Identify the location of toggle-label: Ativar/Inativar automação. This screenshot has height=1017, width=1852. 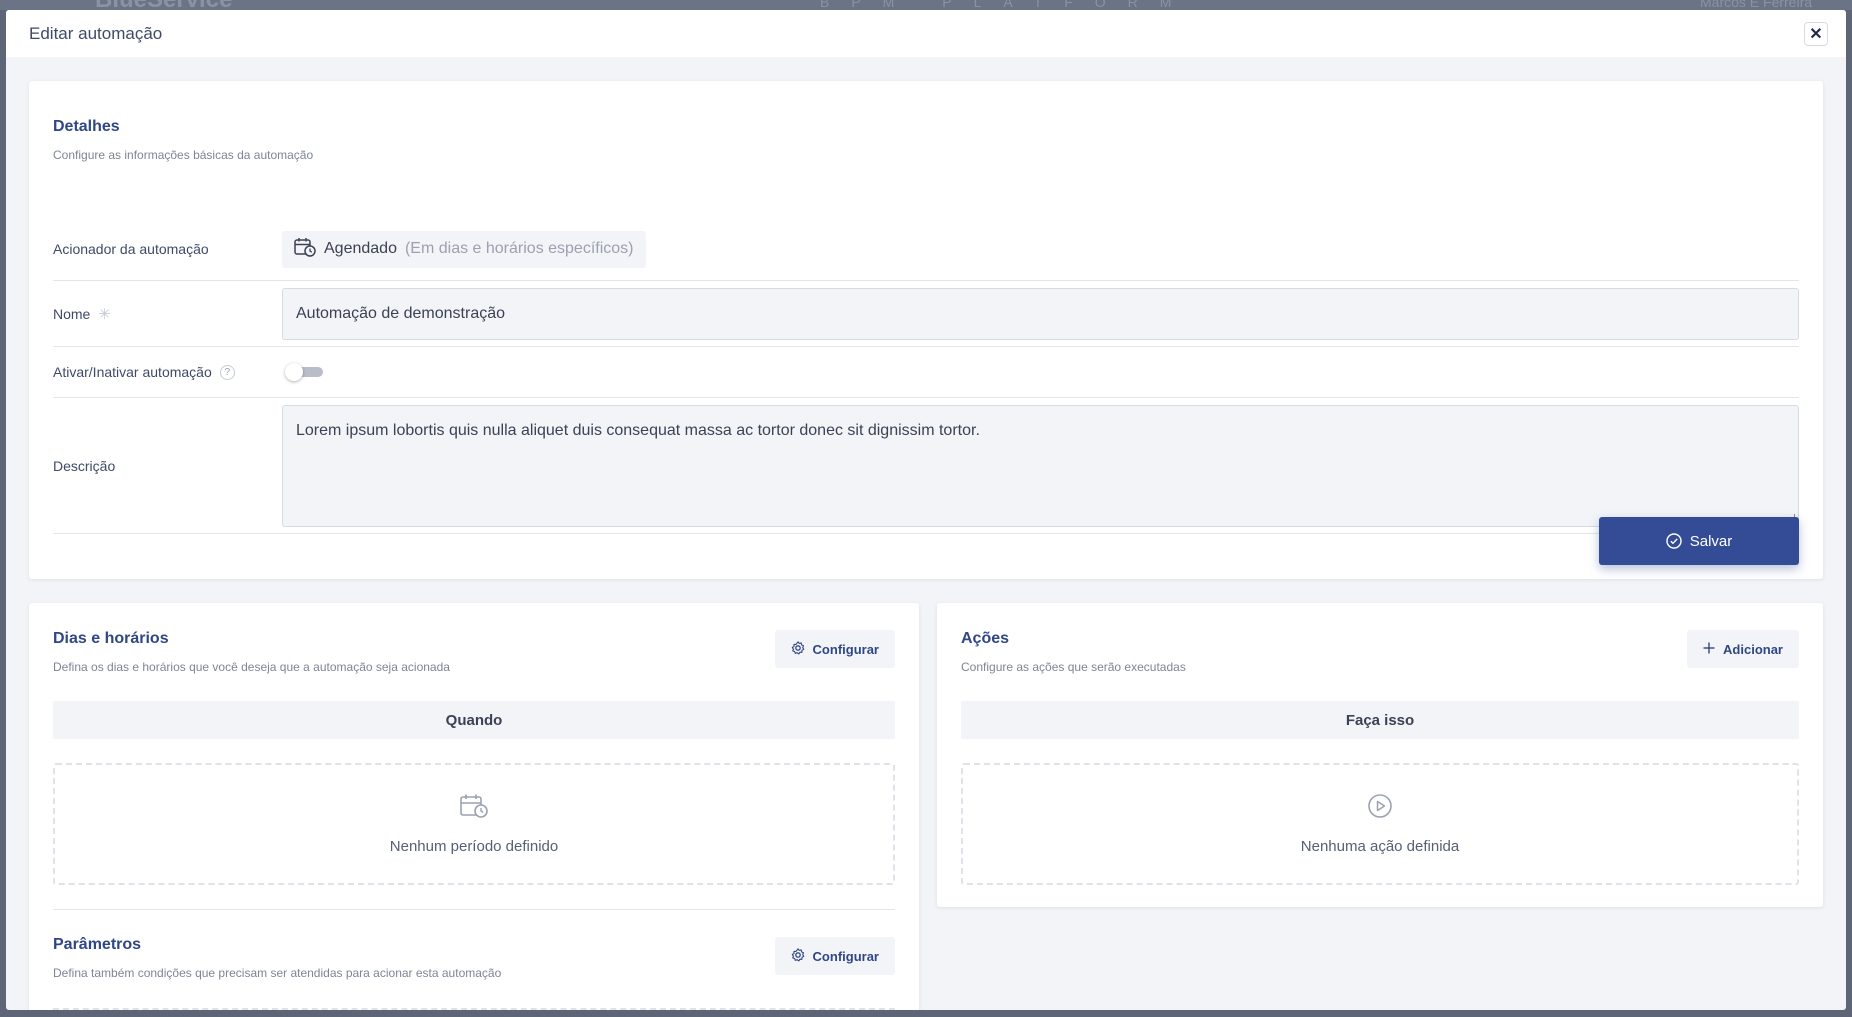
(132, 372).